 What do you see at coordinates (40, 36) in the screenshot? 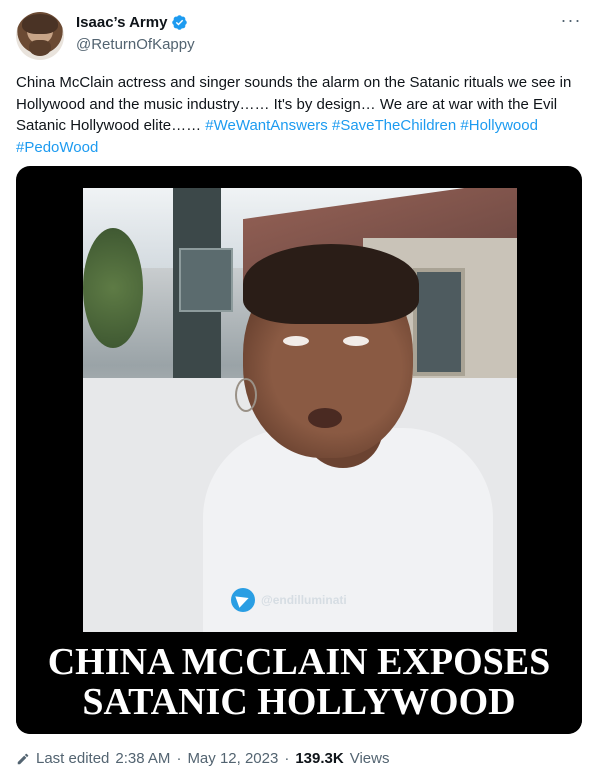
I see `avatar` at bounding box center [40, 36].